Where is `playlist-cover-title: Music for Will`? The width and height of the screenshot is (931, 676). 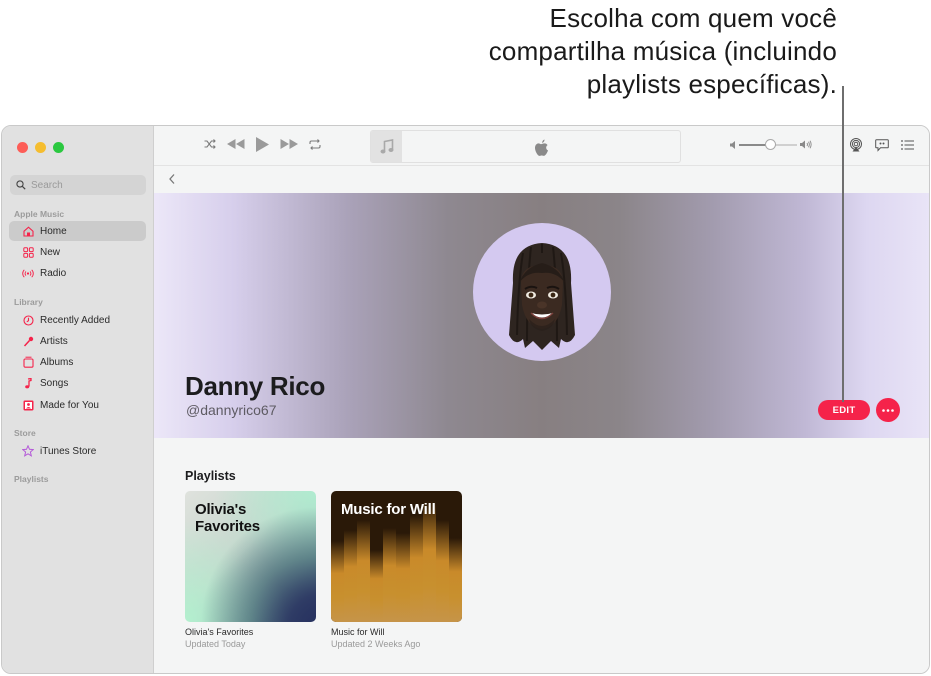 playlist-cover-title: Music for Will is located at coordinates (388, 509).